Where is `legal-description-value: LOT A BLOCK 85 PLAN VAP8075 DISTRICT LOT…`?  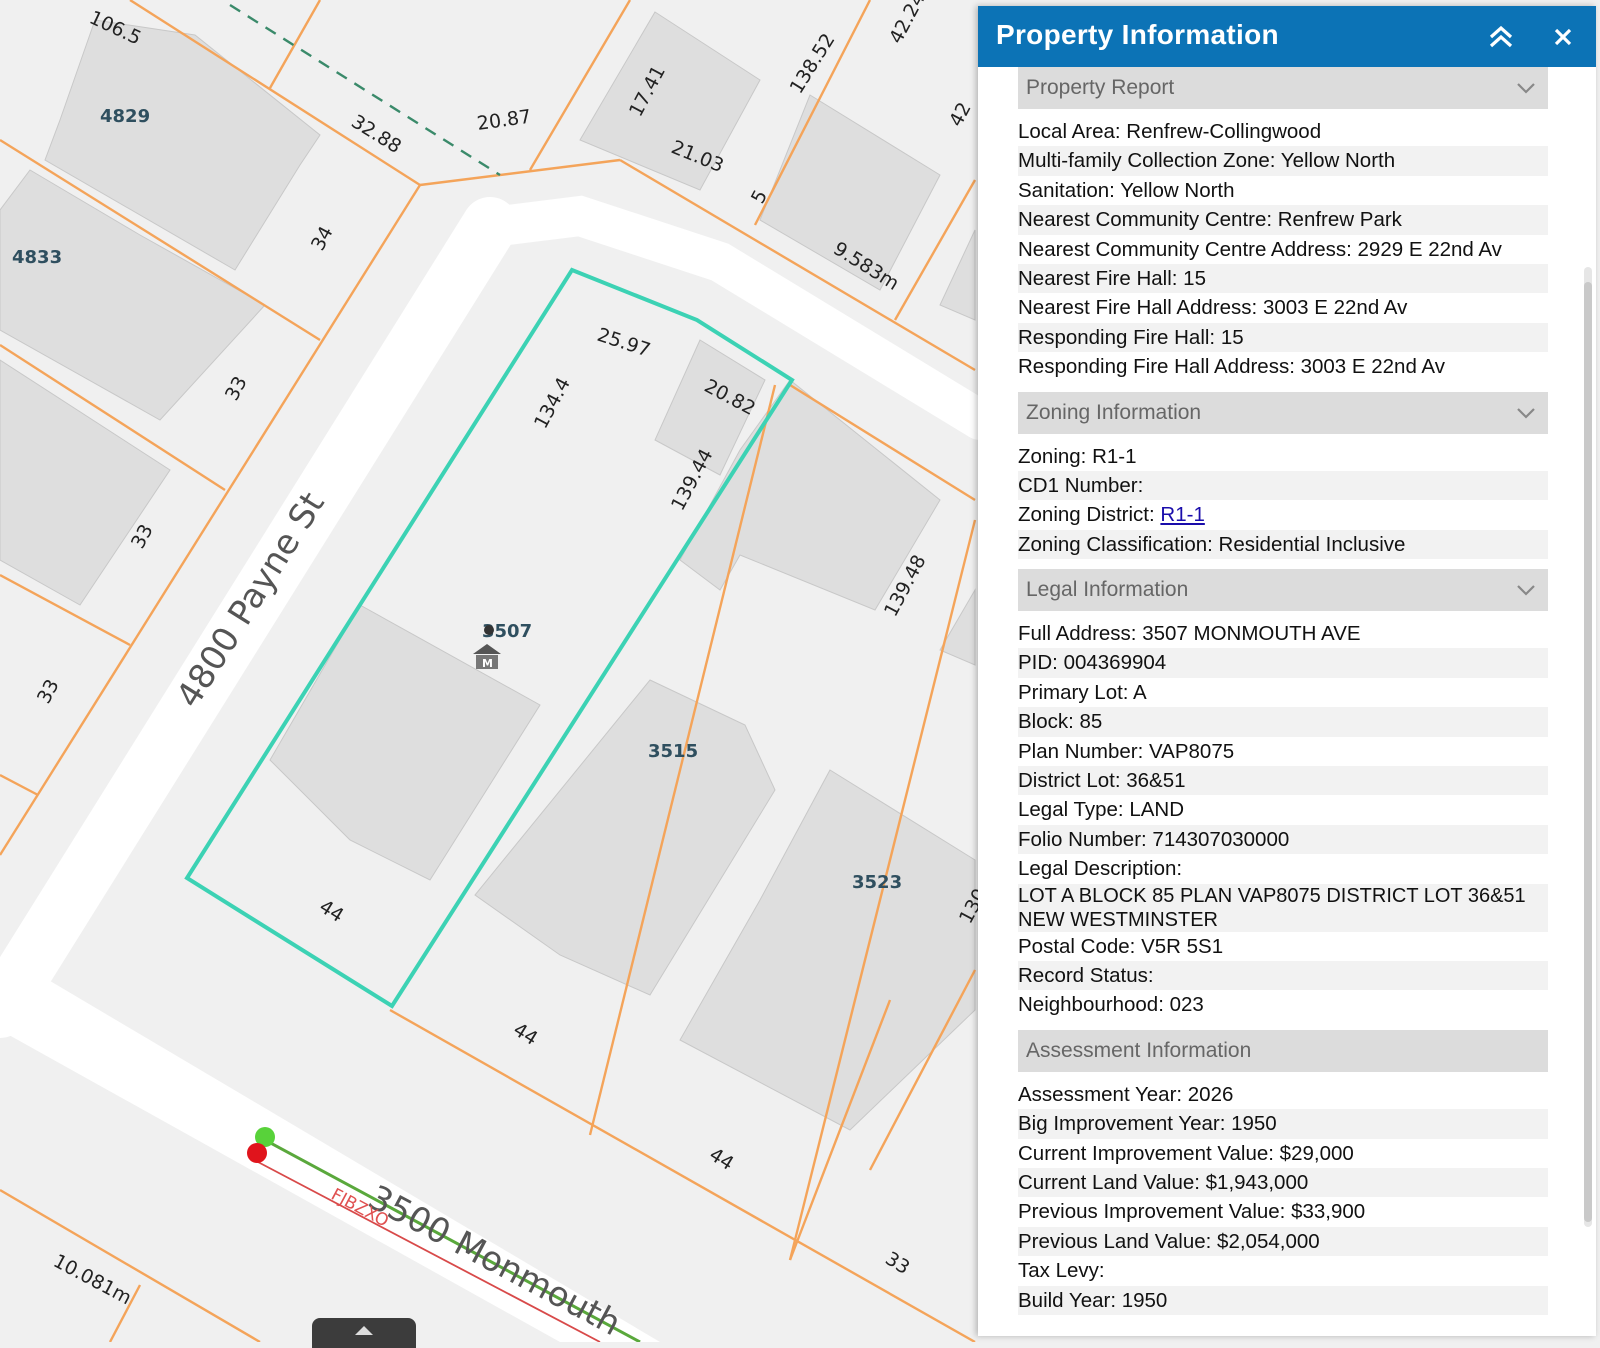
legal-description-value: LOT A BLOCK 85 PLAN VAP8075 DISTRICT LOT… is located at coordinates (1283, 907).